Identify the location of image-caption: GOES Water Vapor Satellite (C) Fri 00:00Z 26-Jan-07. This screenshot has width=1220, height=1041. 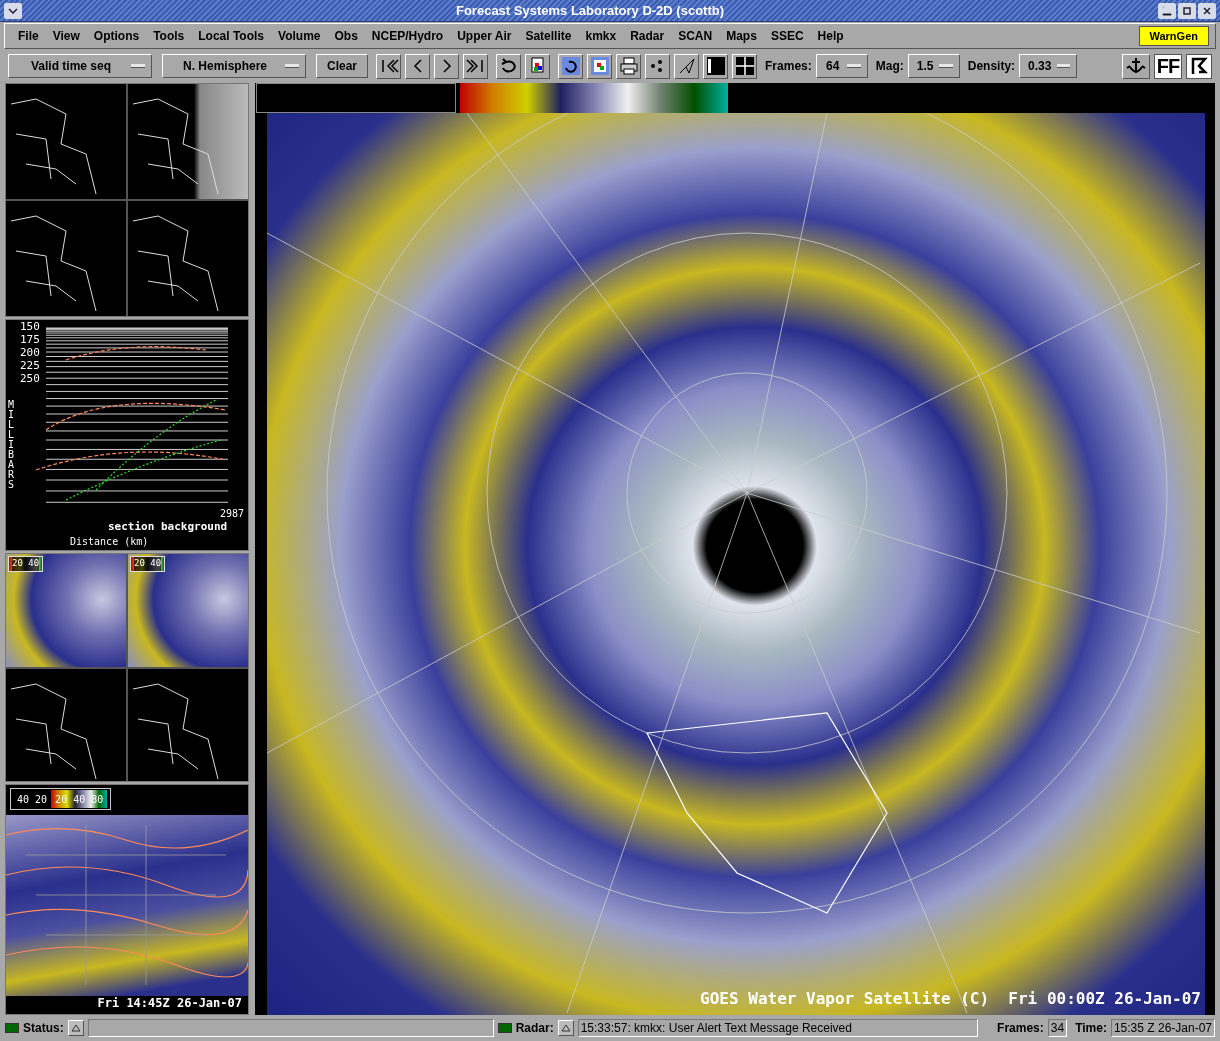
(950, 999).